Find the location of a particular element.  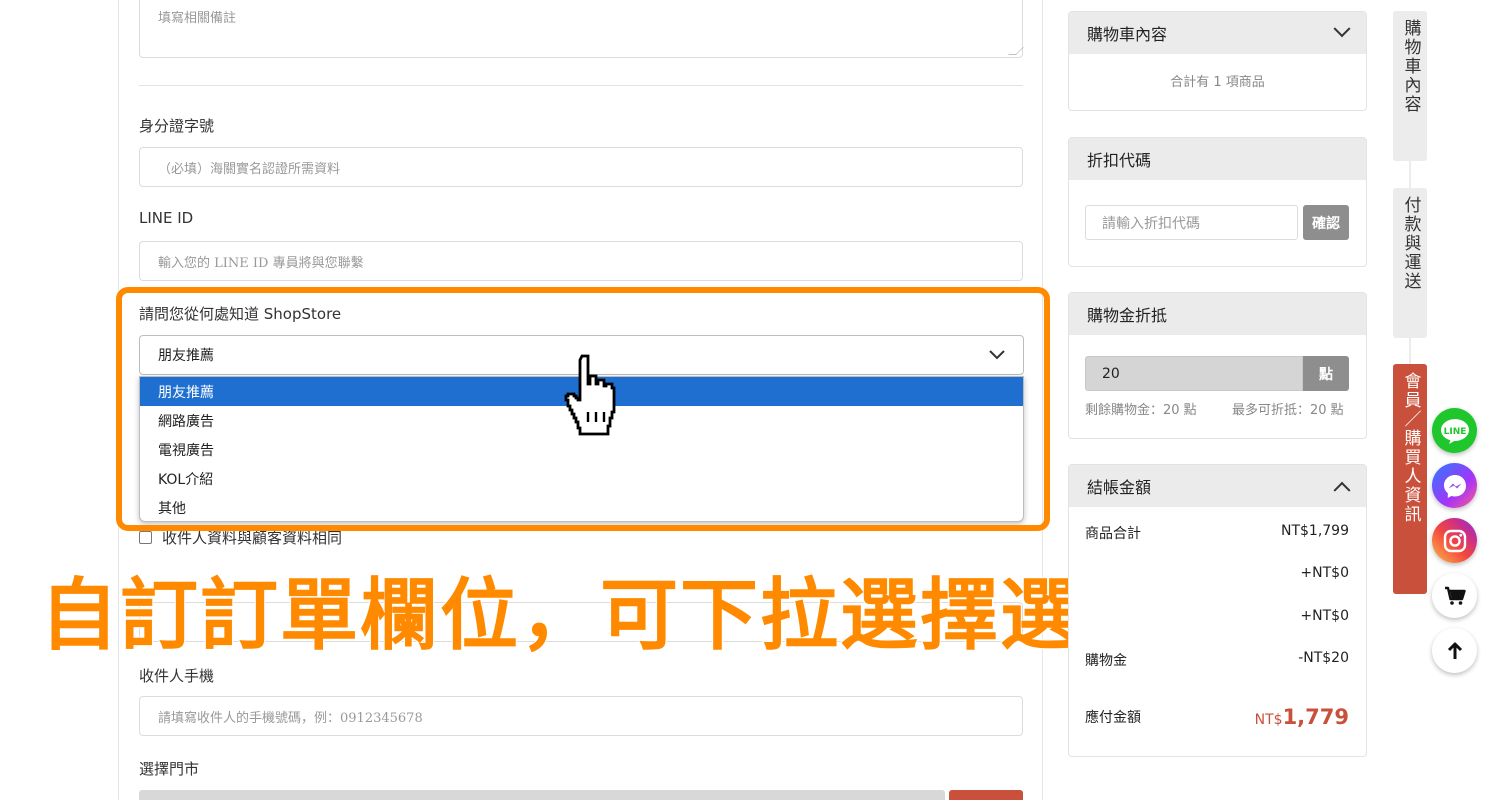

svg-text: LINE is located at coordinates (1454, 432).